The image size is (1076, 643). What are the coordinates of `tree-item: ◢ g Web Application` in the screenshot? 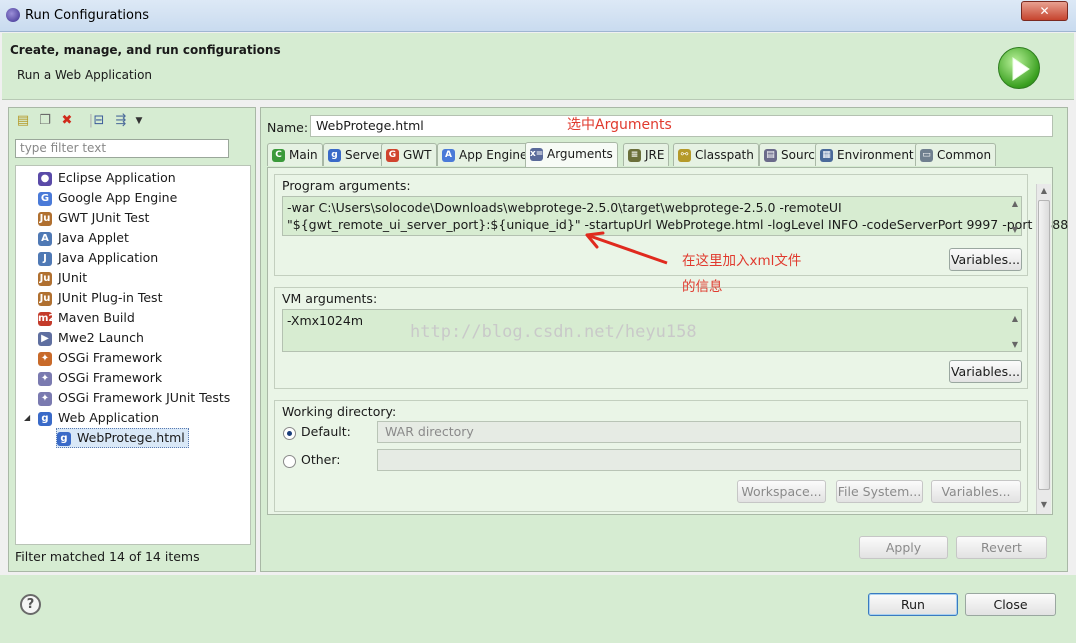 It's located at (91, 418).